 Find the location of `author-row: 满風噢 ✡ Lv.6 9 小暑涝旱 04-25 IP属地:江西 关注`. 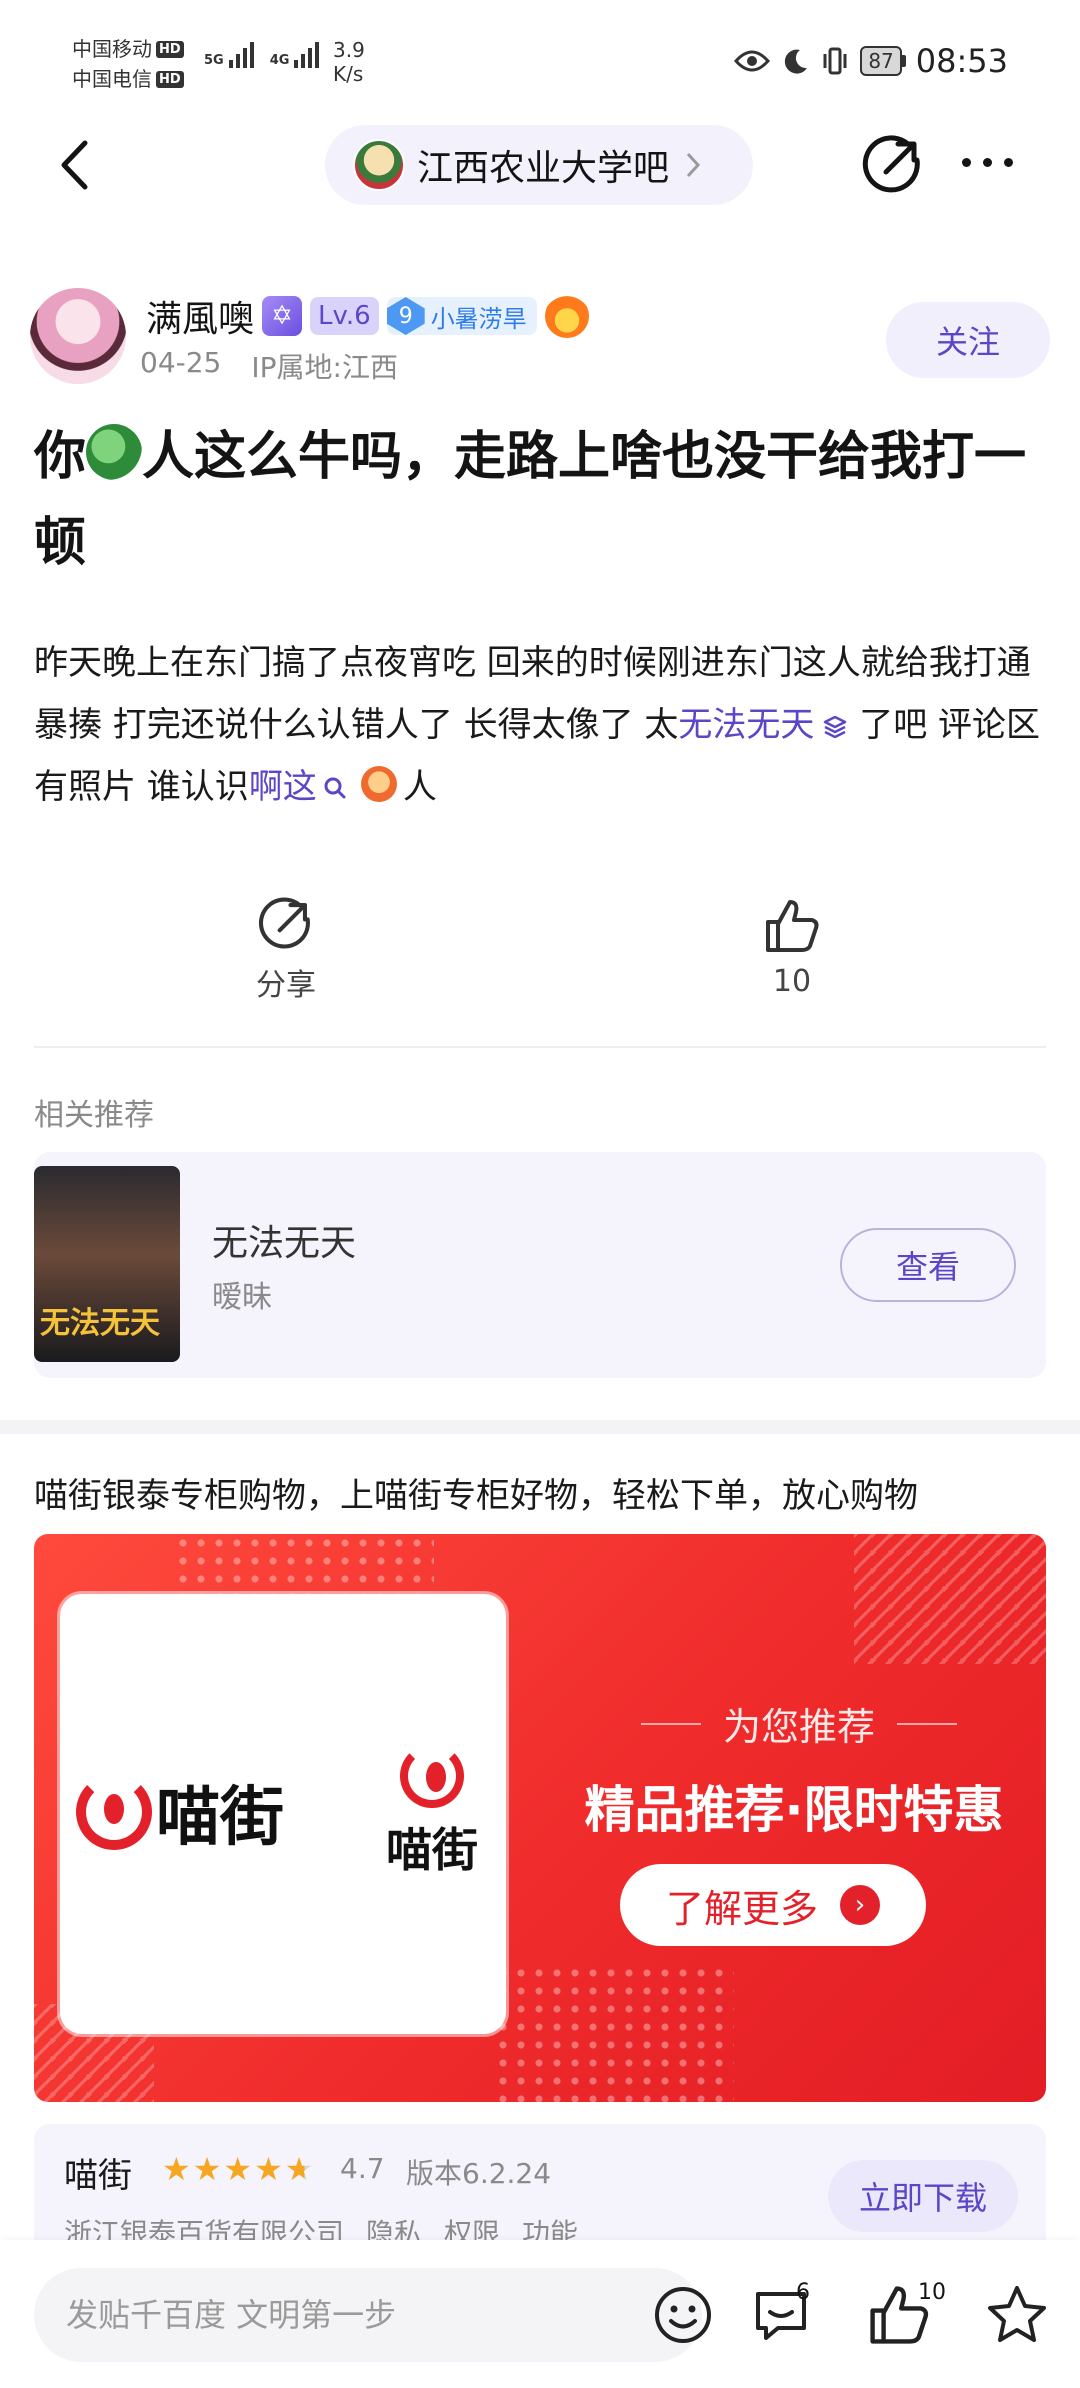

author-row: 满風噢 ✡ Lv.6 9 小暑涝旱 04-25 IP属地:江西 关注 is located at coordinates (540, 343).